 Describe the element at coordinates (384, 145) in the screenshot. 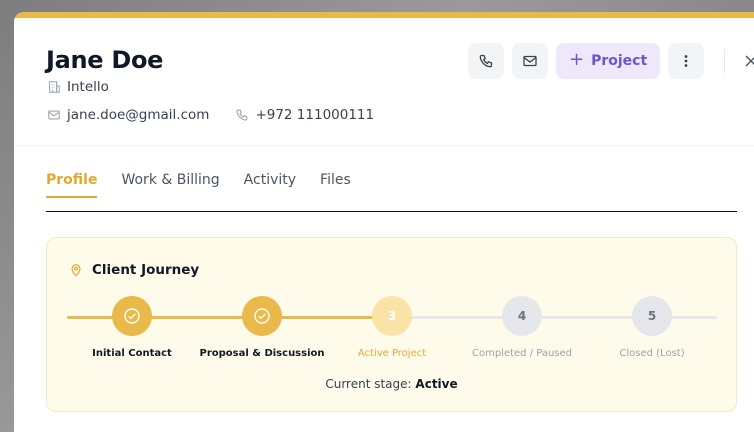

I see `header-divider` at that location.